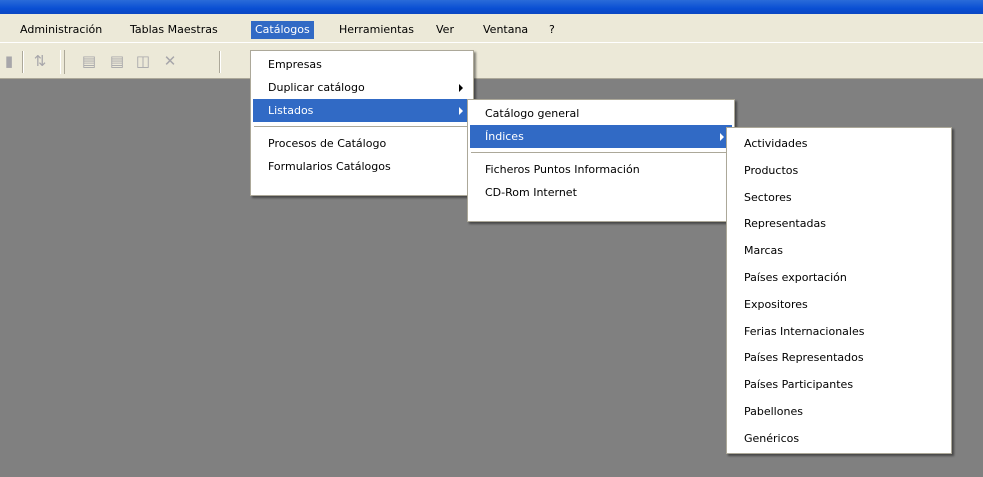 The width and height of the screenshot is (983, 477). What do you see at coordinates (601, 136) in the screenshot?
I see `menu-item-indices: Índices` at bounding box center [601, 136].